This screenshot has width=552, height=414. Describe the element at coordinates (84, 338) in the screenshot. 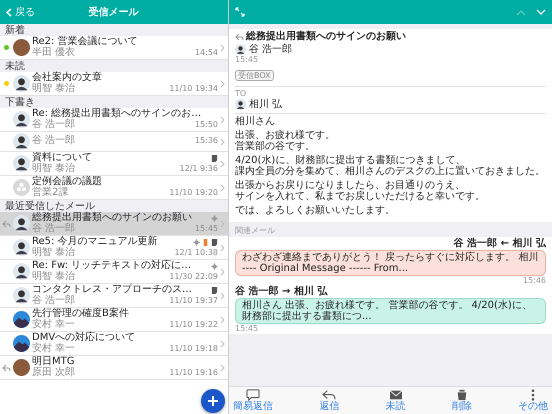

I see `mail-subject: DMVへの対応について` at that location.